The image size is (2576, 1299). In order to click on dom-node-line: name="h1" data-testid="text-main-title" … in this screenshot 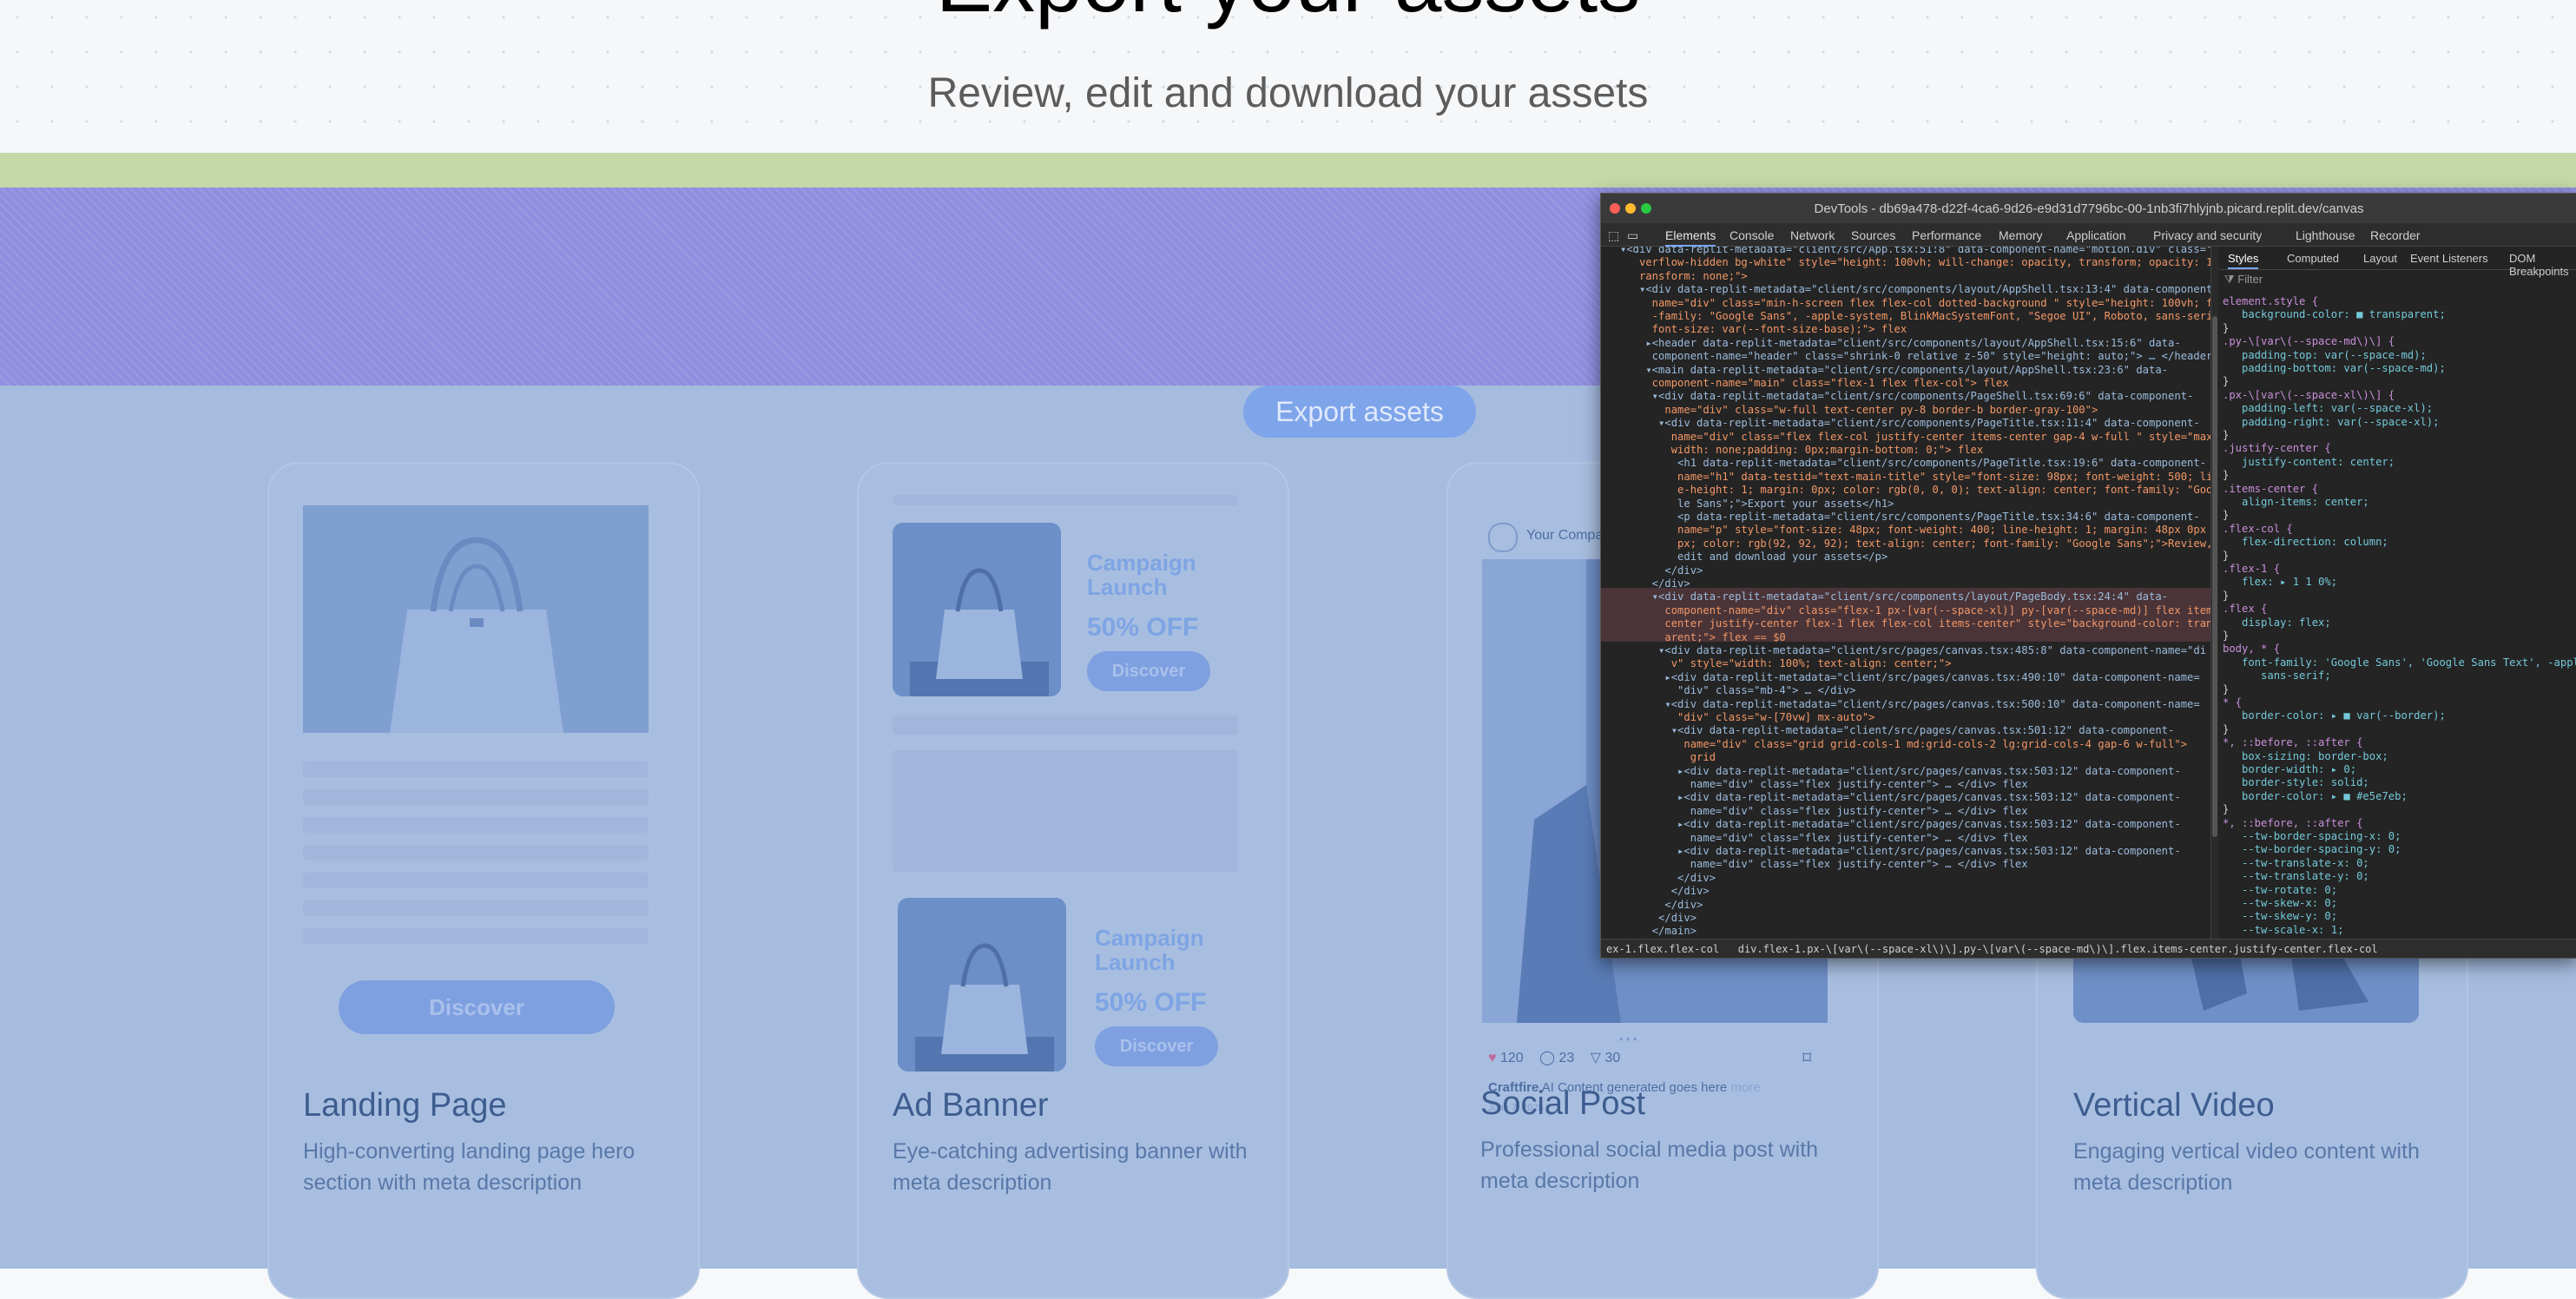, I will do `click(1915, 477)`.